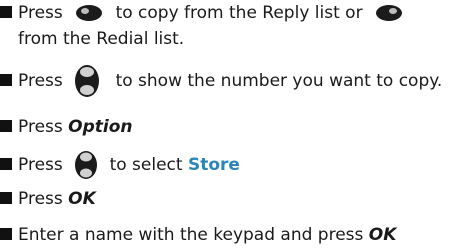 This screenshot has height=252, width=470. Describe the element at coordinates (239, 13) in the screenshot. I see `step-1-text: to copy from the Reply list or` at that location.